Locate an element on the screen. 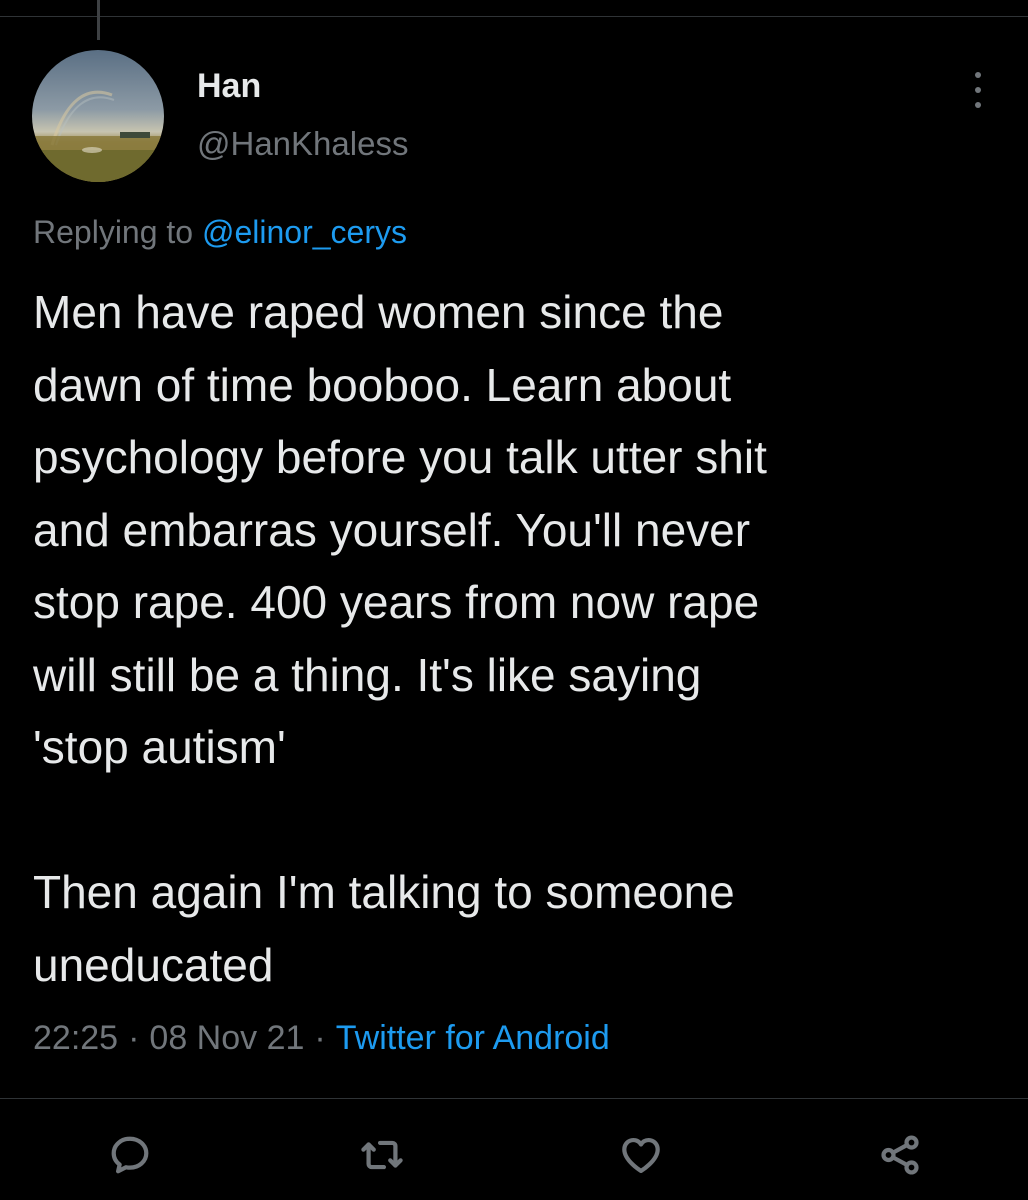  speech-bubble-icon is located at coordinates (130, 1155).